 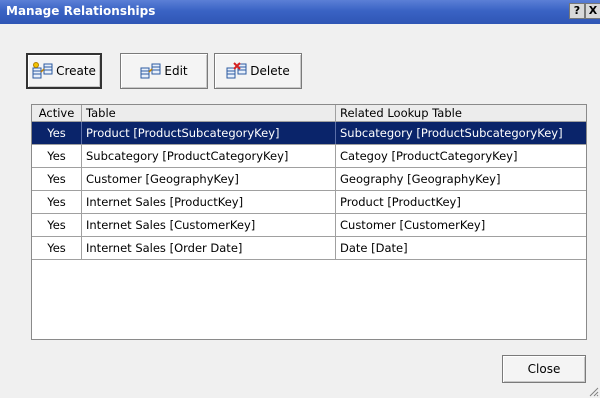 I want to click on help-button: ?, so click(x=577, y=11).